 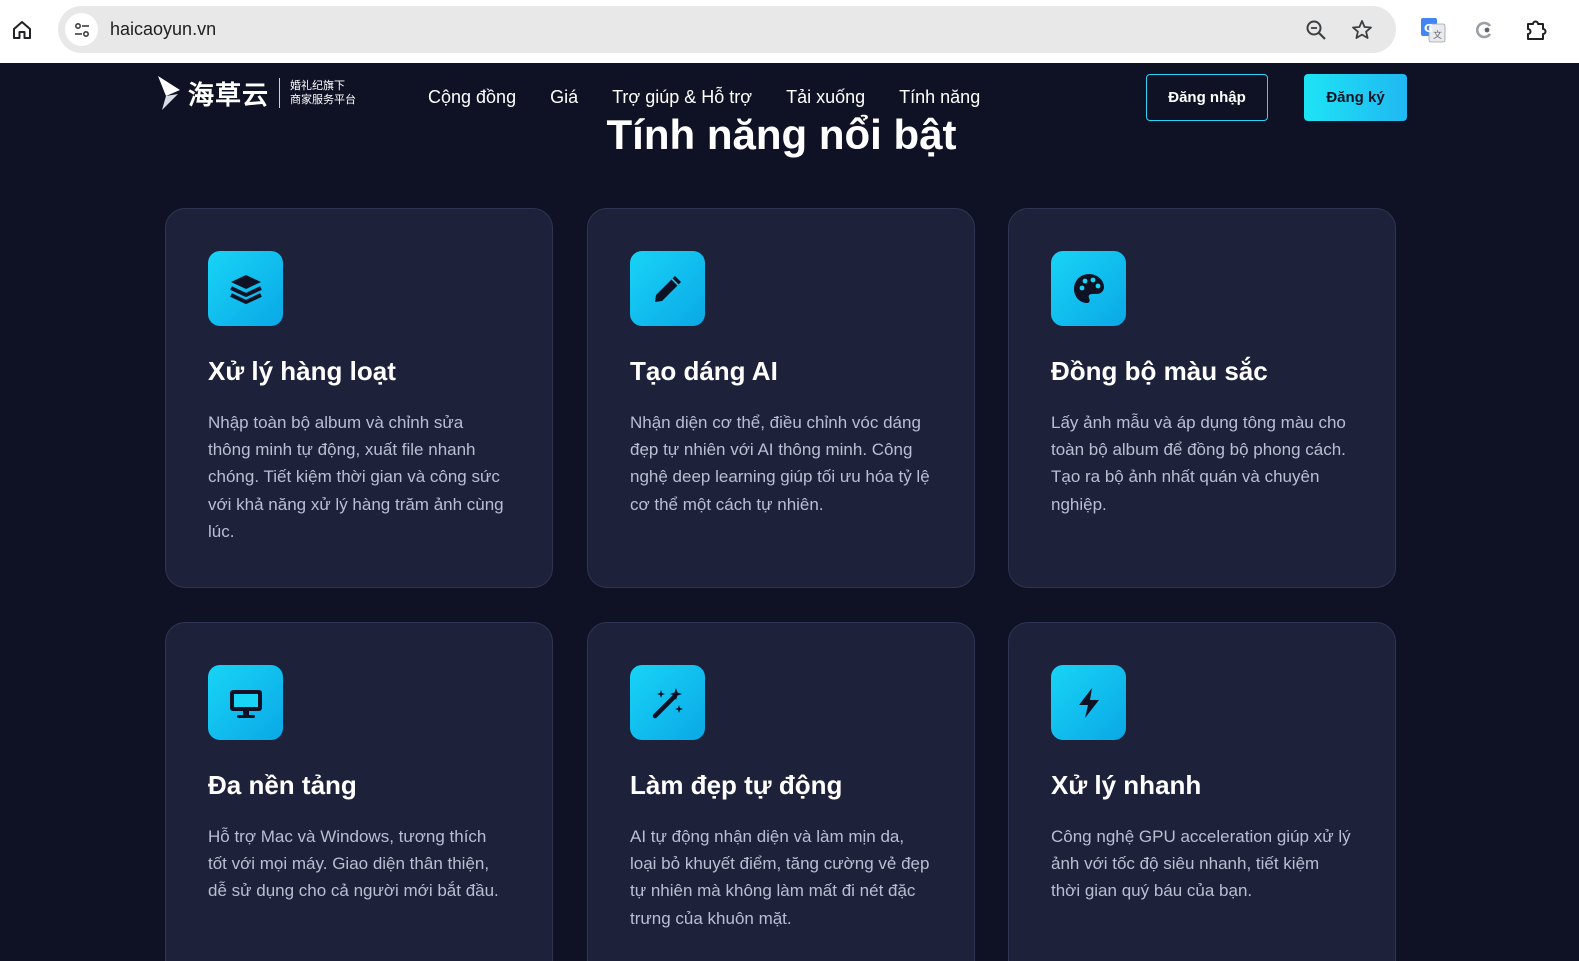 What do you see at coordinates (1088, 288) in the screenshot?
I see `palette-icon` at bounding box center [1088, 288].